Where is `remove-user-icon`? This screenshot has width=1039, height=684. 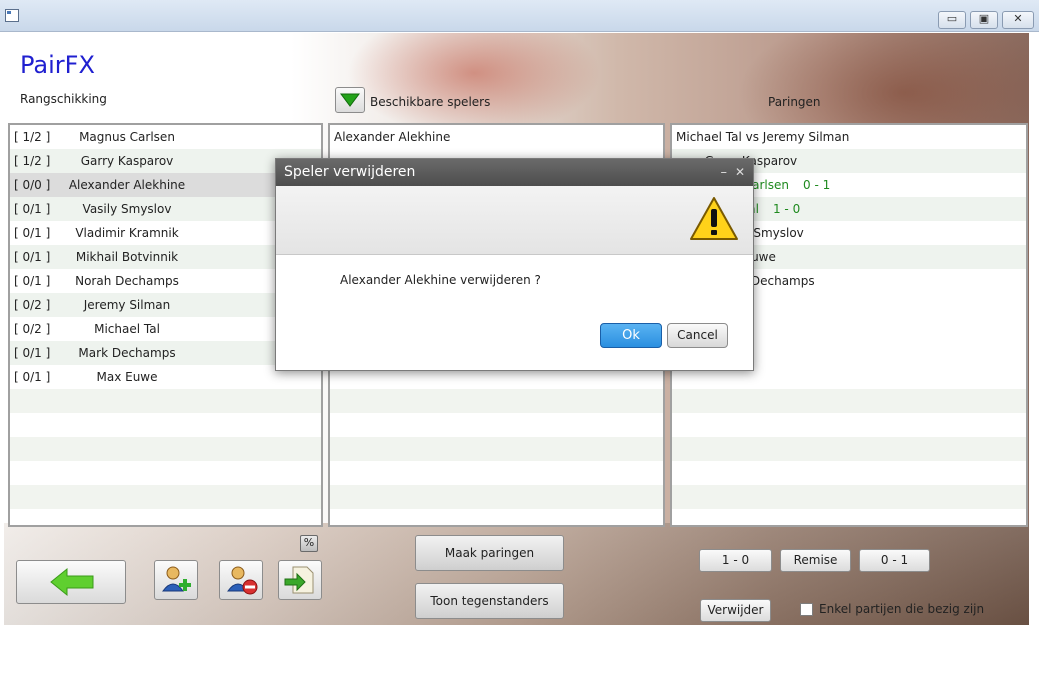 remove-user-icon is located at coordinates (242, 580).